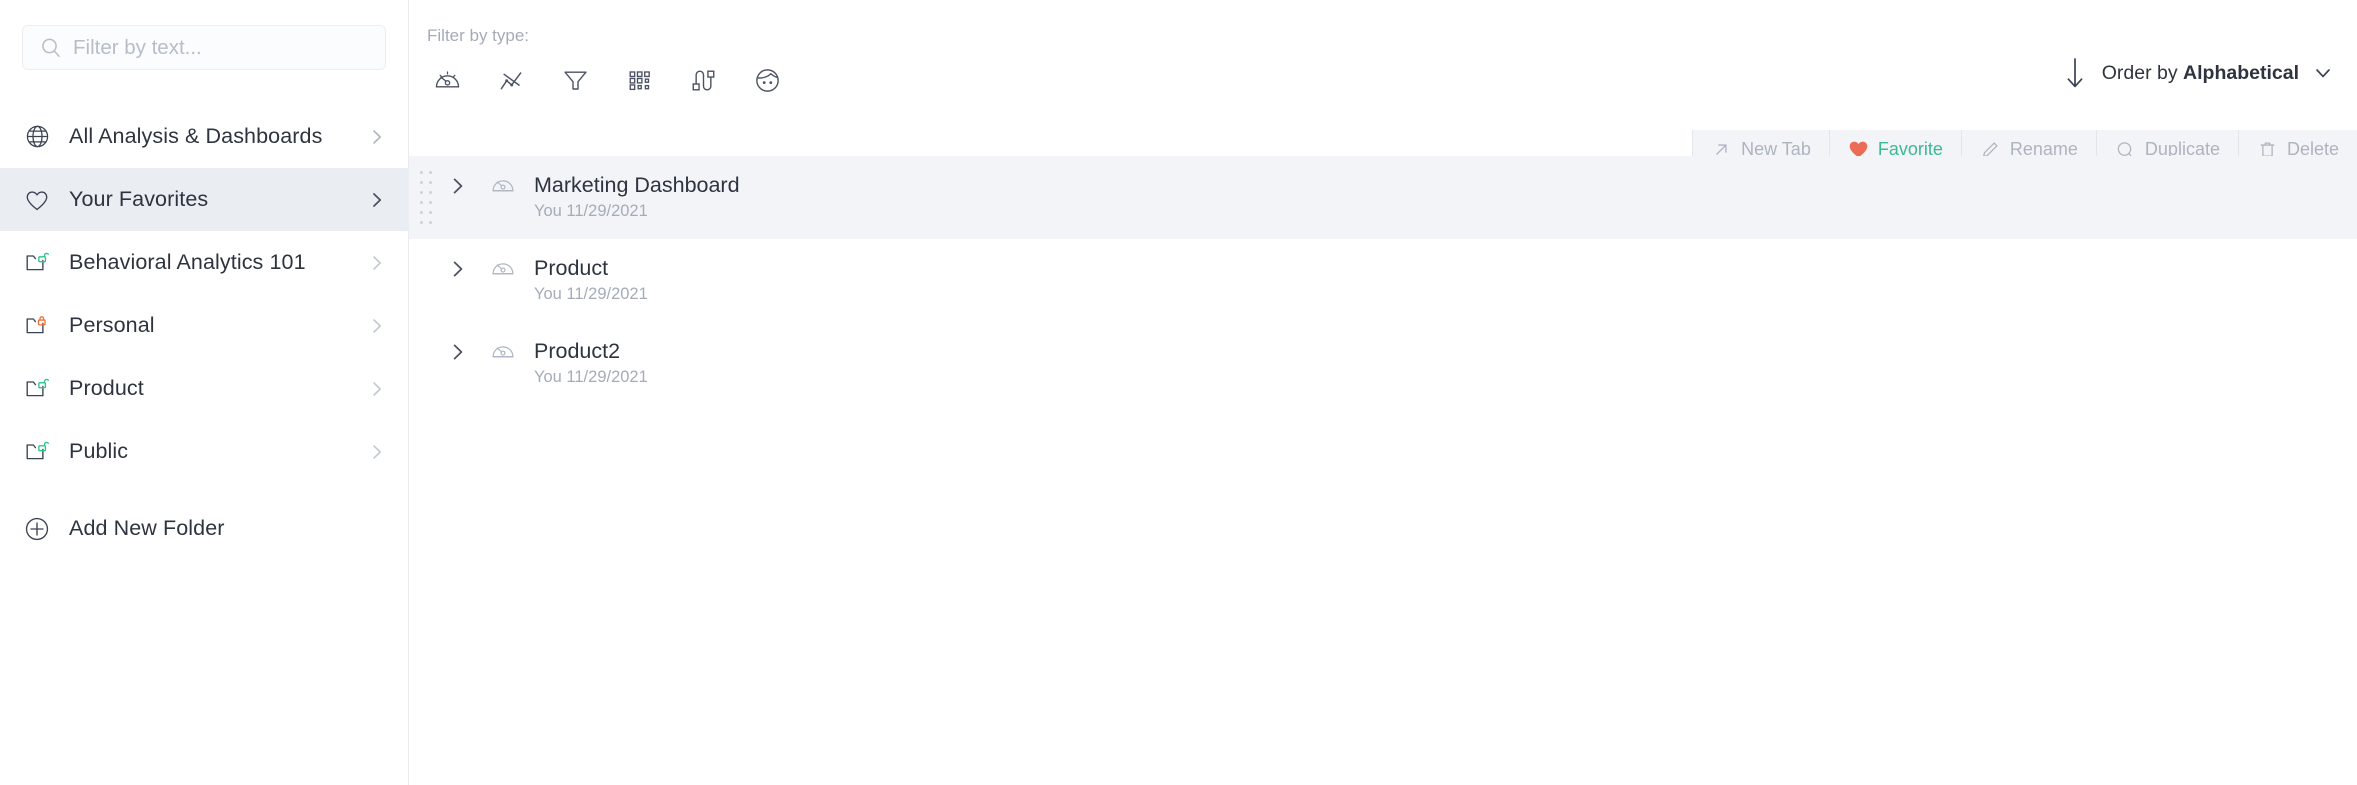  Describe the element at coordinates (591, 268) in the screenshot. I see `row-title: Product` at that location.